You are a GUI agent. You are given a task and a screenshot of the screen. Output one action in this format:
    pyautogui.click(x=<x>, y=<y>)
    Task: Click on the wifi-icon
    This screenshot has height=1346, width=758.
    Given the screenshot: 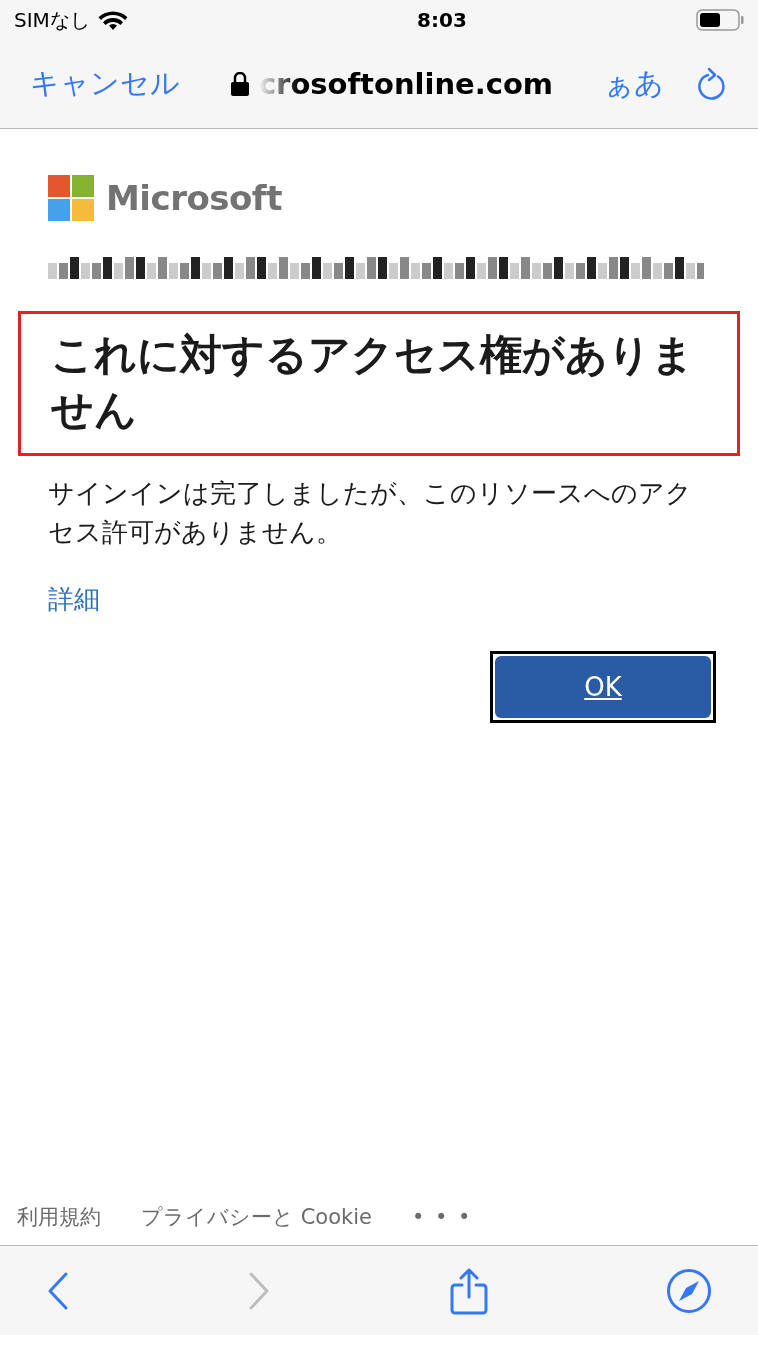 What is the action you would take?
    pyautogui.click(x=112, y=20)
    